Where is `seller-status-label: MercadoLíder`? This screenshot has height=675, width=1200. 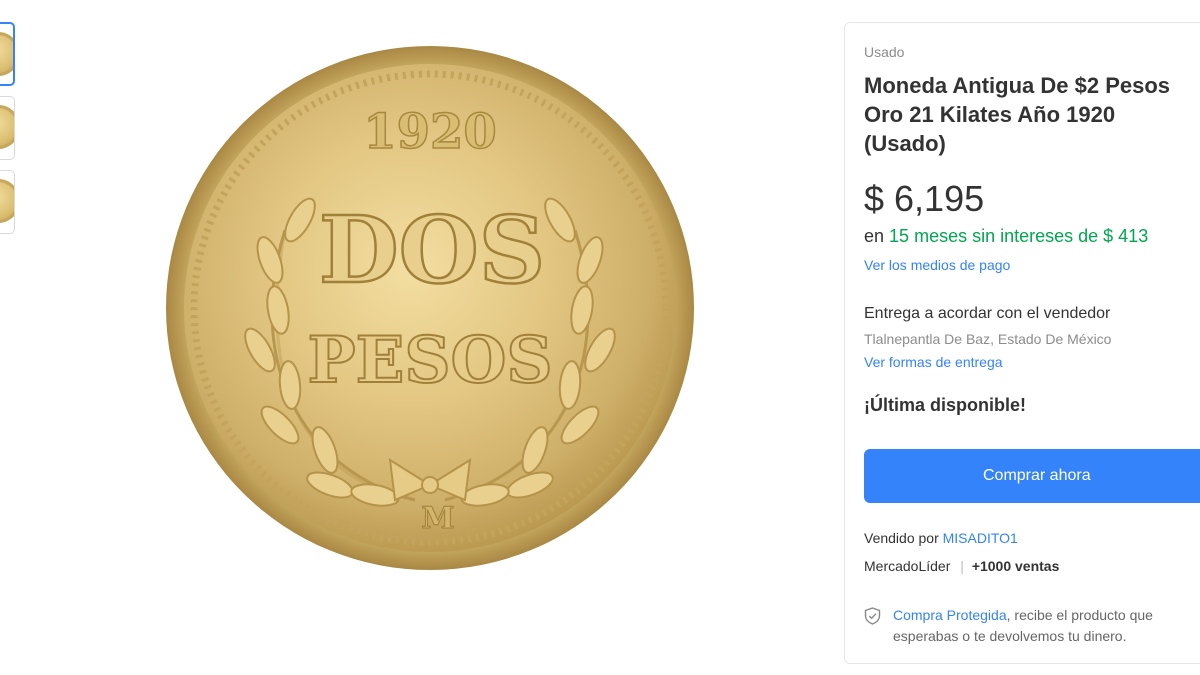
seller-status-label: MercadoLíder is located at coordinates (907, 566).